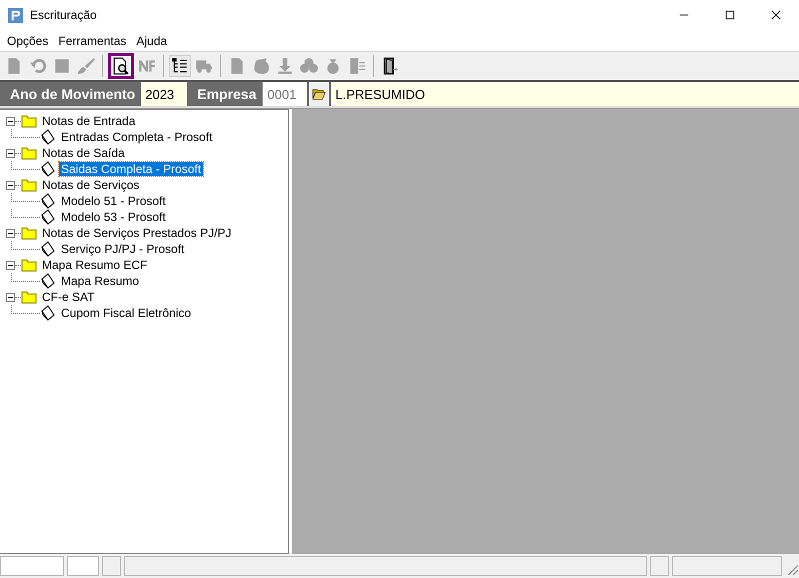 The image size is (799, 578). What do you see at coordinates (776, 15) in the screenshot?
I see `close-icon` at bounding box center [776, 15].